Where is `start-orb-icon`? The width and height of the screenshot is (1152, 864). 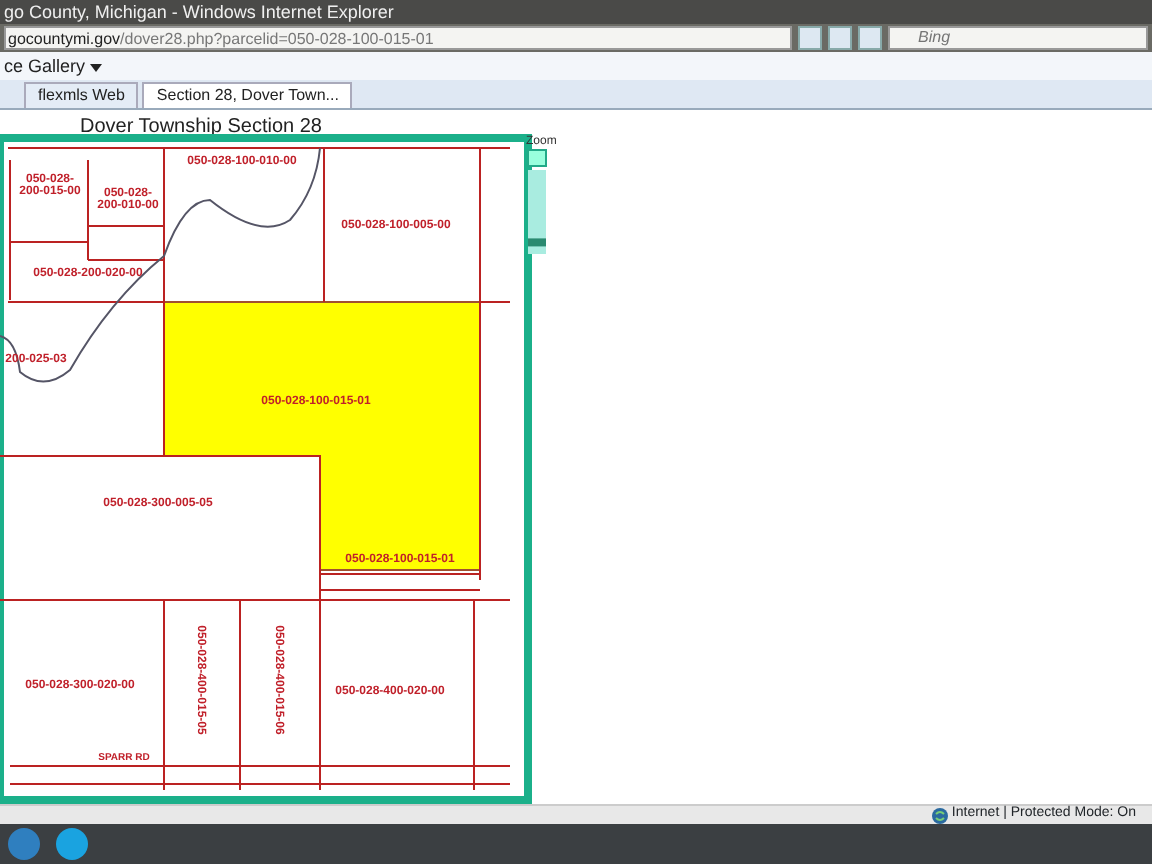
start-orb-icon is located at coordinates (24, 844).